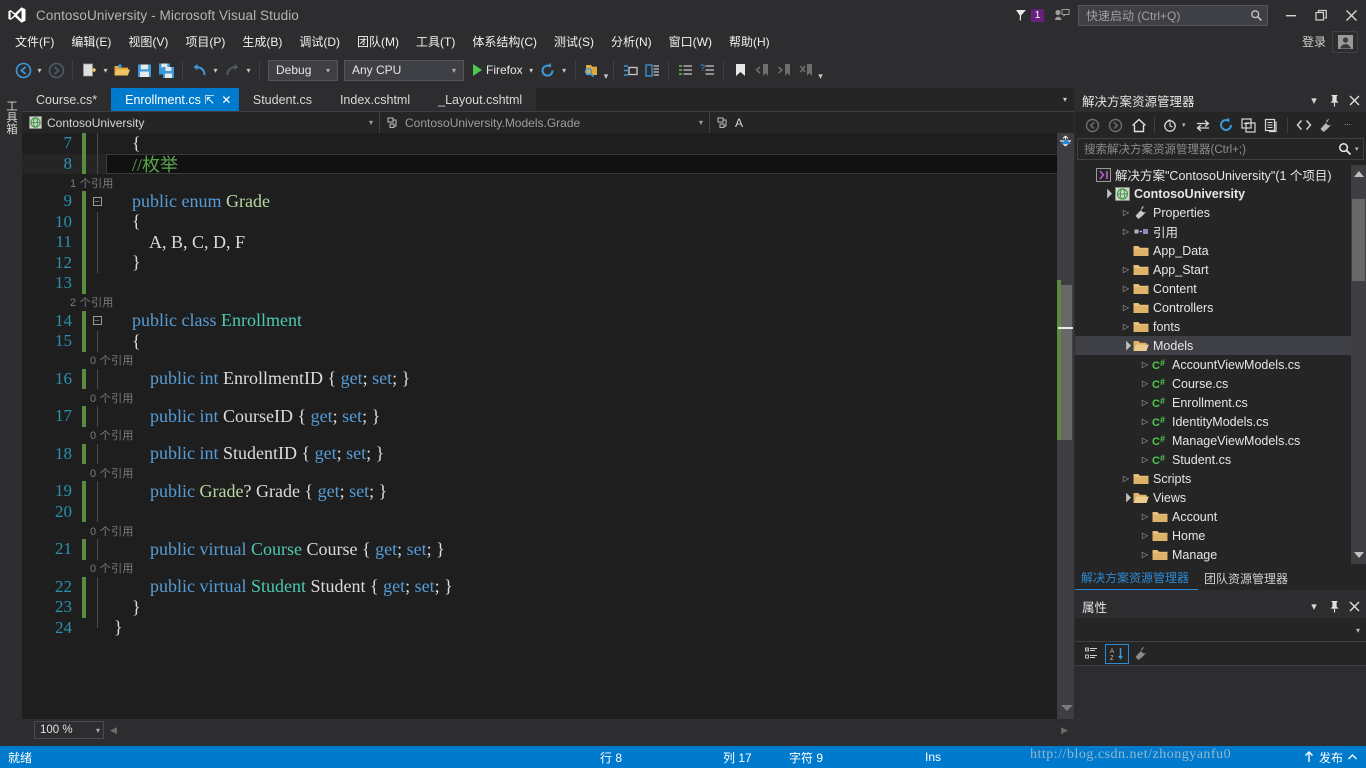  What do you see at coordinates (1359, 174) in the screenshot?
I see `scroll-up-icon` at bounding box center [1359, 174].